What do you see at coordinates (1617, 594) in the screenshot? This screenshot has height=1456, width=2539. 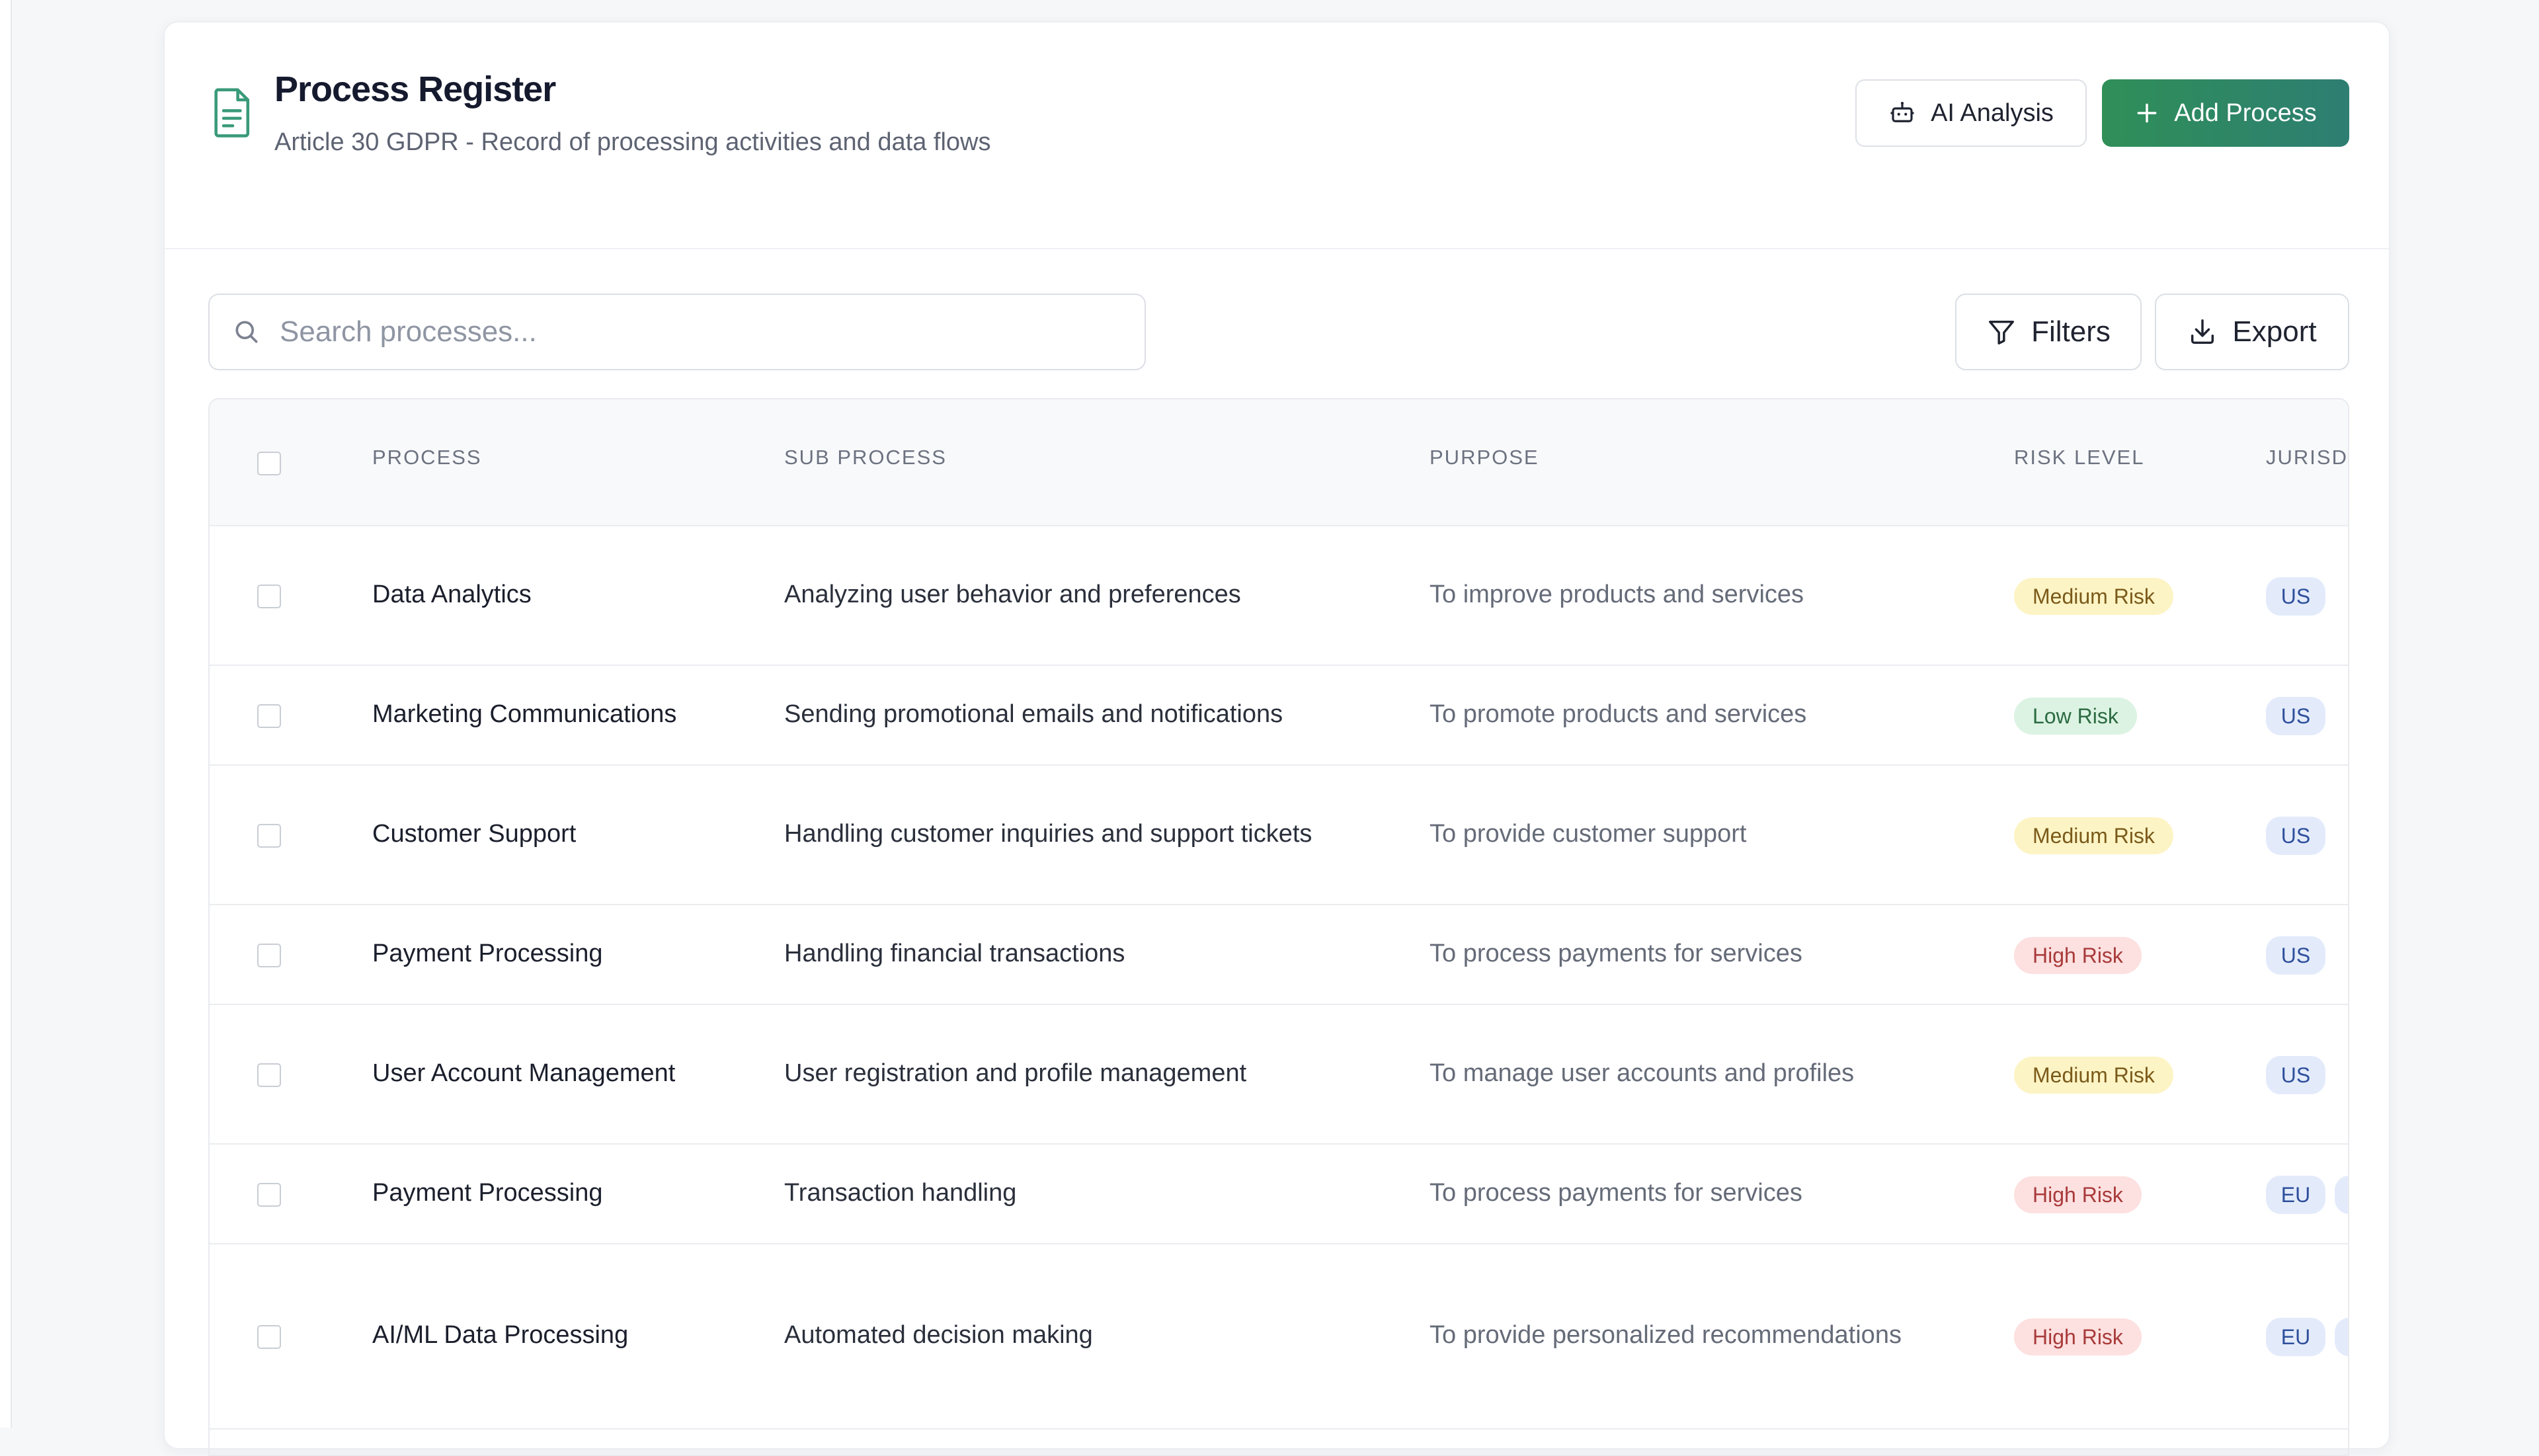 I see `purpose-cell: To improve products and services` at bounding box center [1617, 594].